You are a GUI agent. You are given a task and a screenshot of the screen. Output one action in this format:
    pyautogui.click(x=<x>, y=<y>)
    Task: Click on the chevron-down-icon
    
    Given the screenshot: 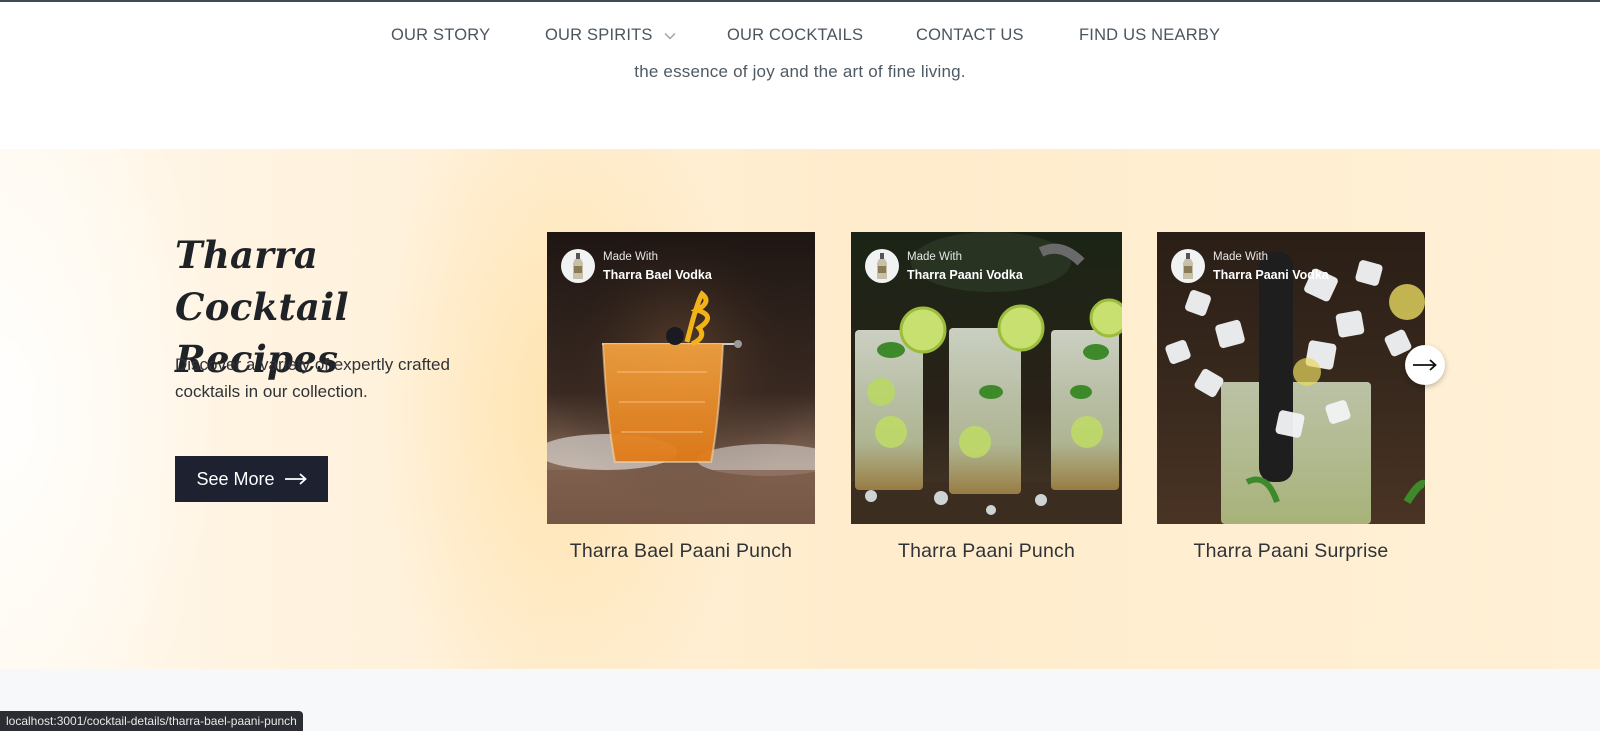 What is the action you would take?
    pyautogui.click(x=670, y=36)
    